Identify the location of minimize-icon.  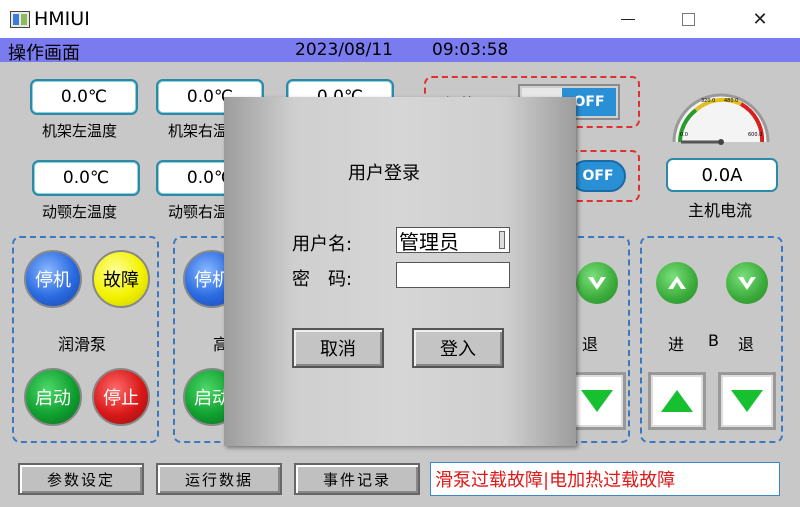
(628, 19).